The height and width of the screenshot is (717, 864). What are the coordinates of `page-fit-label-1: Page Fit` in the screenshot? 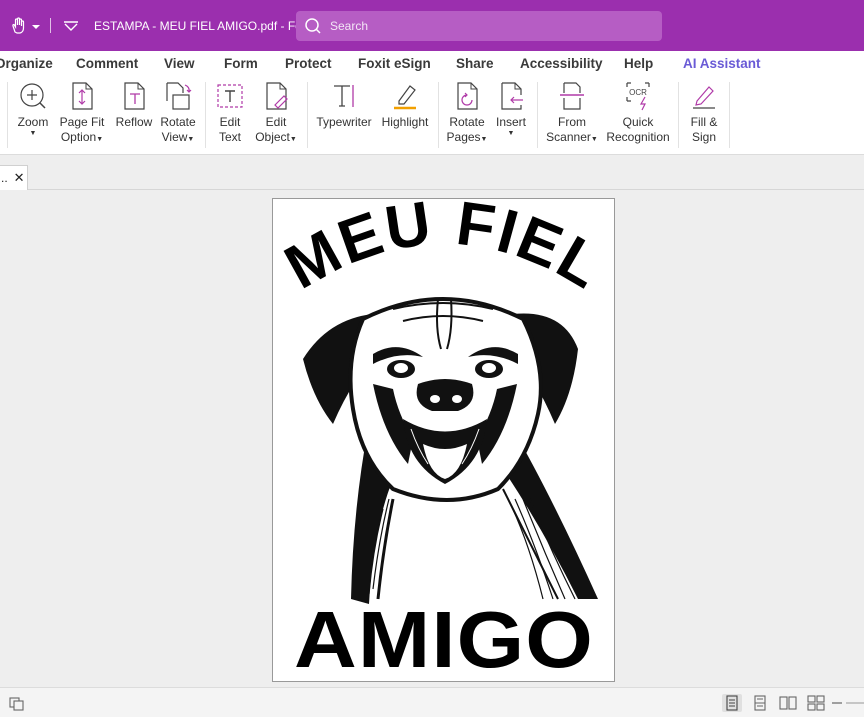 It's located at (82, 122).